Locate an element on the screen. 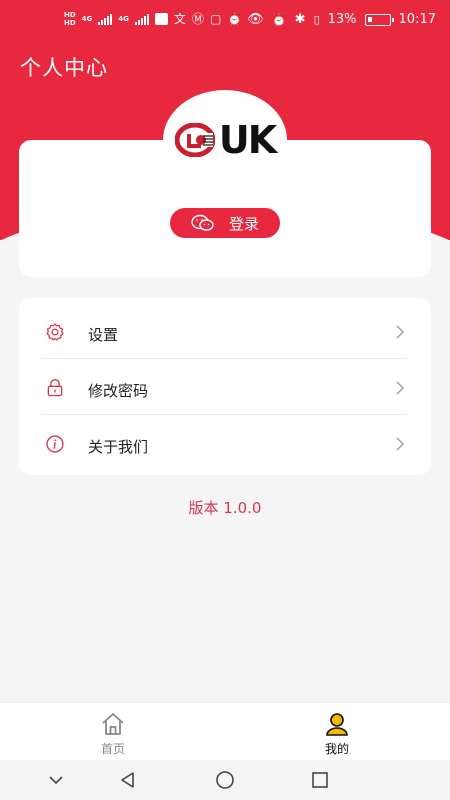 This screenshot has height=800, width=450. status-bar: HD HD 4G 4G 文 Ⓜ ▢ ⏰ 👁 ⏰ ✱ ▯ 13% 10:17 is located at coordinates (225, 20).